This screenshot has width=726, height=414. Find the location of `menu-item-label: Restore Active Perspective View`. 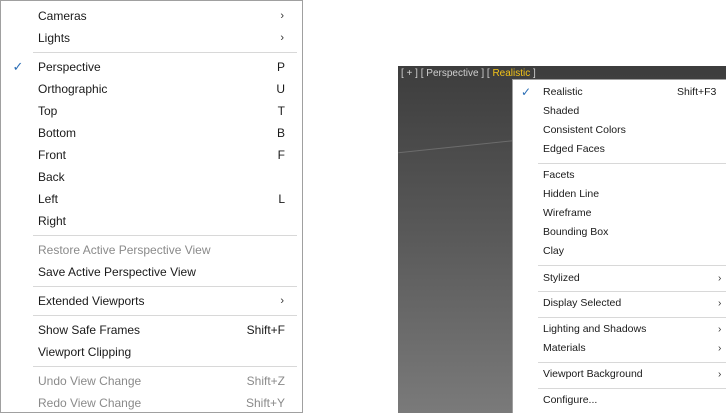

menu-item-label: Restore Active Perspective View is located at coordinates (124, 250).